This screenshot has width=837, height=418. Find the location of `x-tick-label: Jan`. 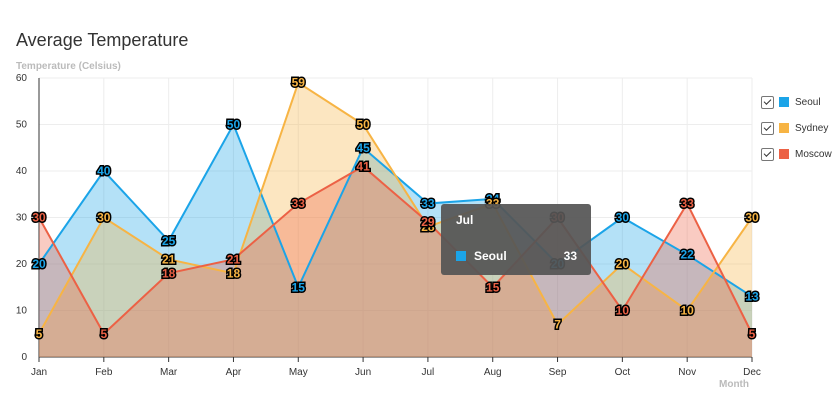

x-tick-label: Jan is located at coordinates (39, 372).